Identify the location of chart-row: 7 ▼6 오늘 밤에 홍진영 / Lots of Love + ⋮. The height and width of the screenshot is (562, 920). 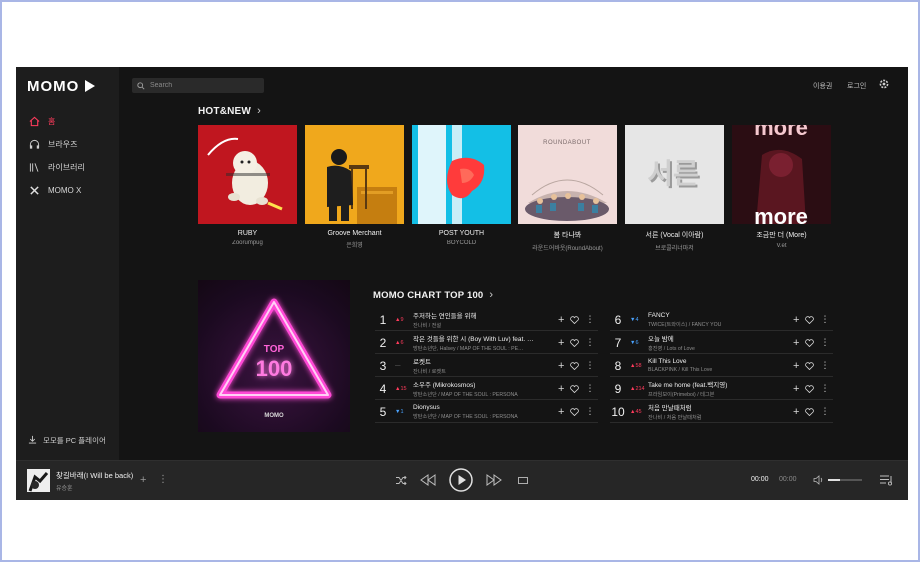
(721, 343).